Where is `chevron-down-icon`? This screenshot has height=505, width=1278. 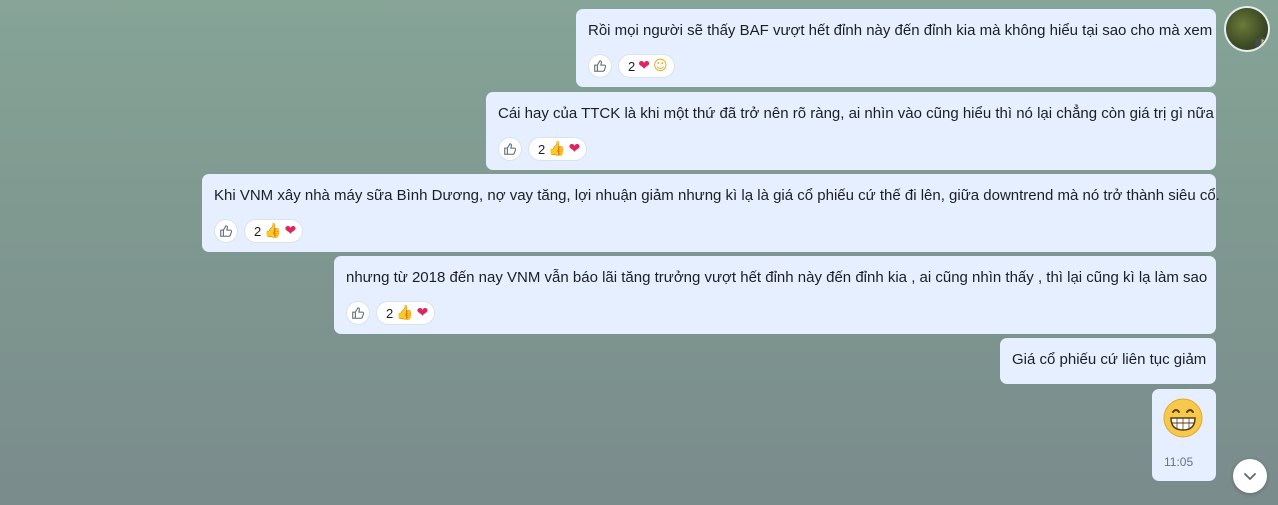
chevron-down-icon is located at coordinates (1250, 476).